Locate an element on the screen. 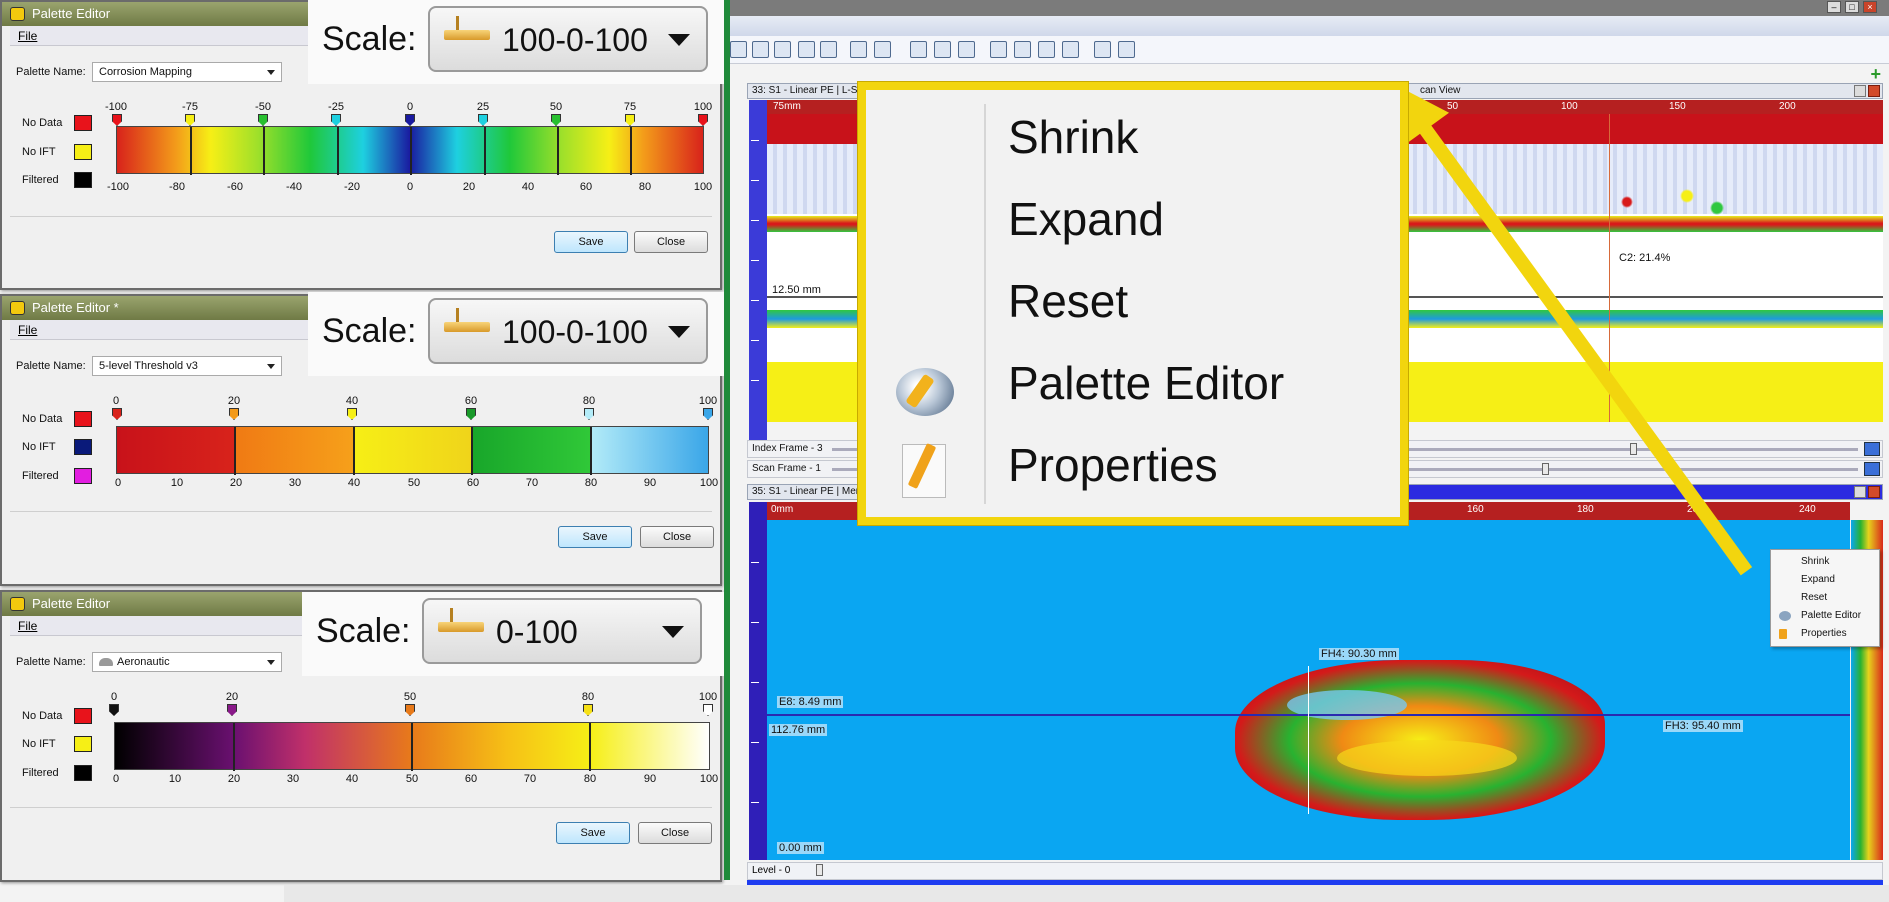 The image size is (1889, 902). grid-icon is located at coordinates (882, 49).